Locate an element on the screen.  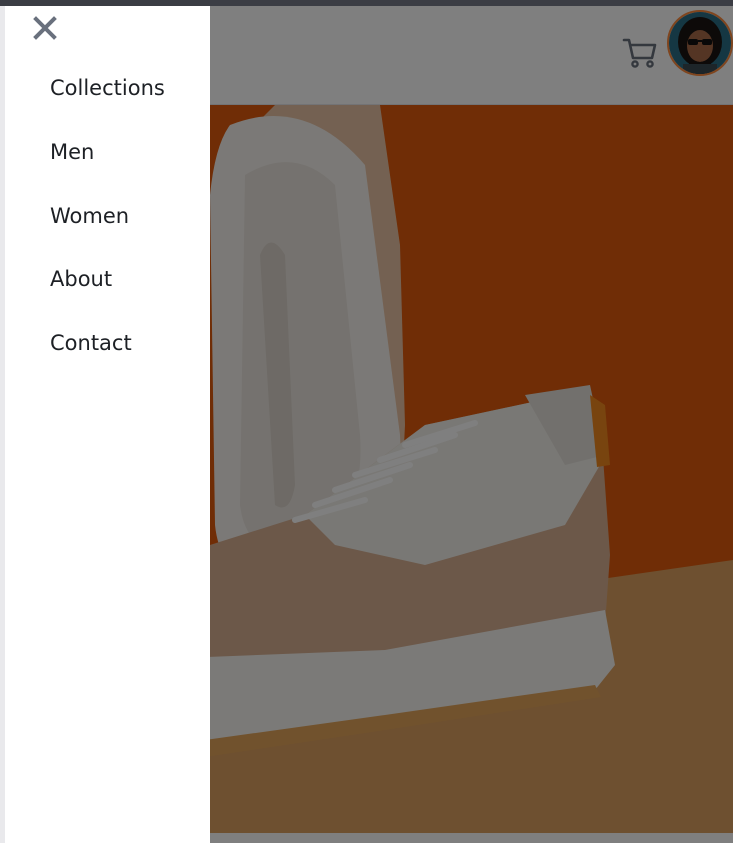
nav-item-men: Men is located at coordinates (107, 170).